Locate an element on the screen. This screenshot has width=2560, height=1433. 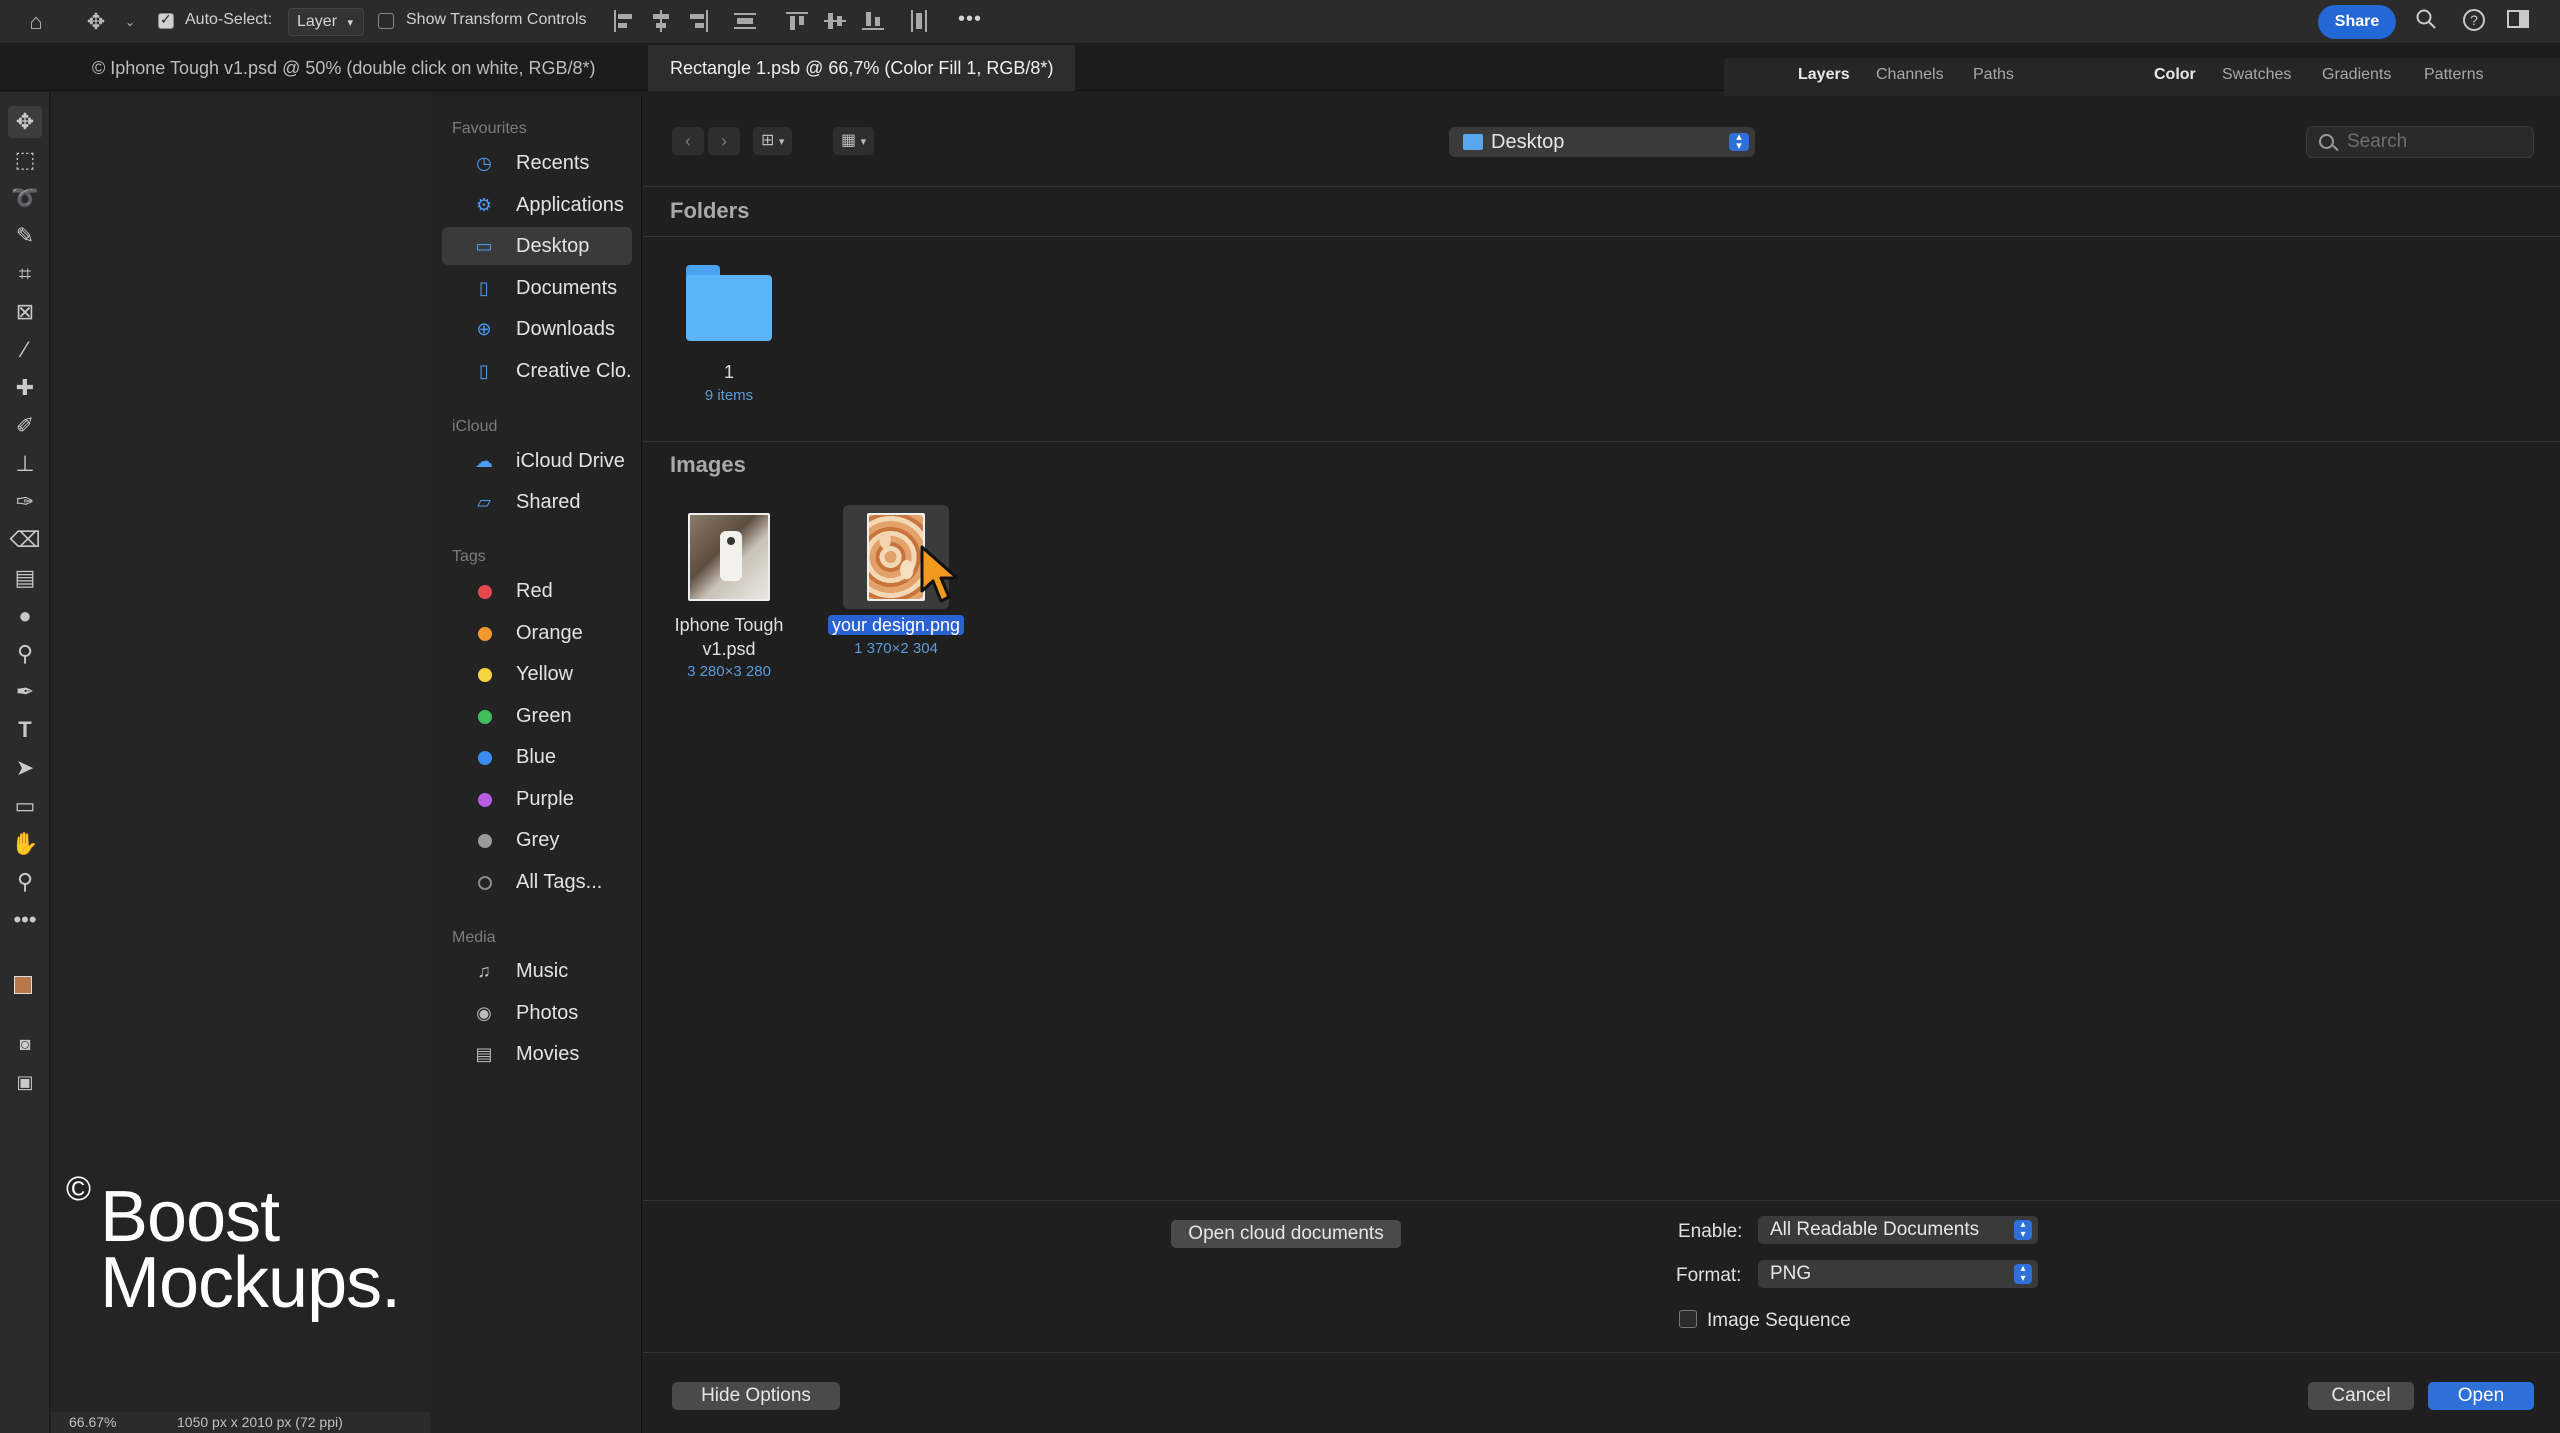
sidebar-item-music: ♫ Music is located at coordinates (537, 971).